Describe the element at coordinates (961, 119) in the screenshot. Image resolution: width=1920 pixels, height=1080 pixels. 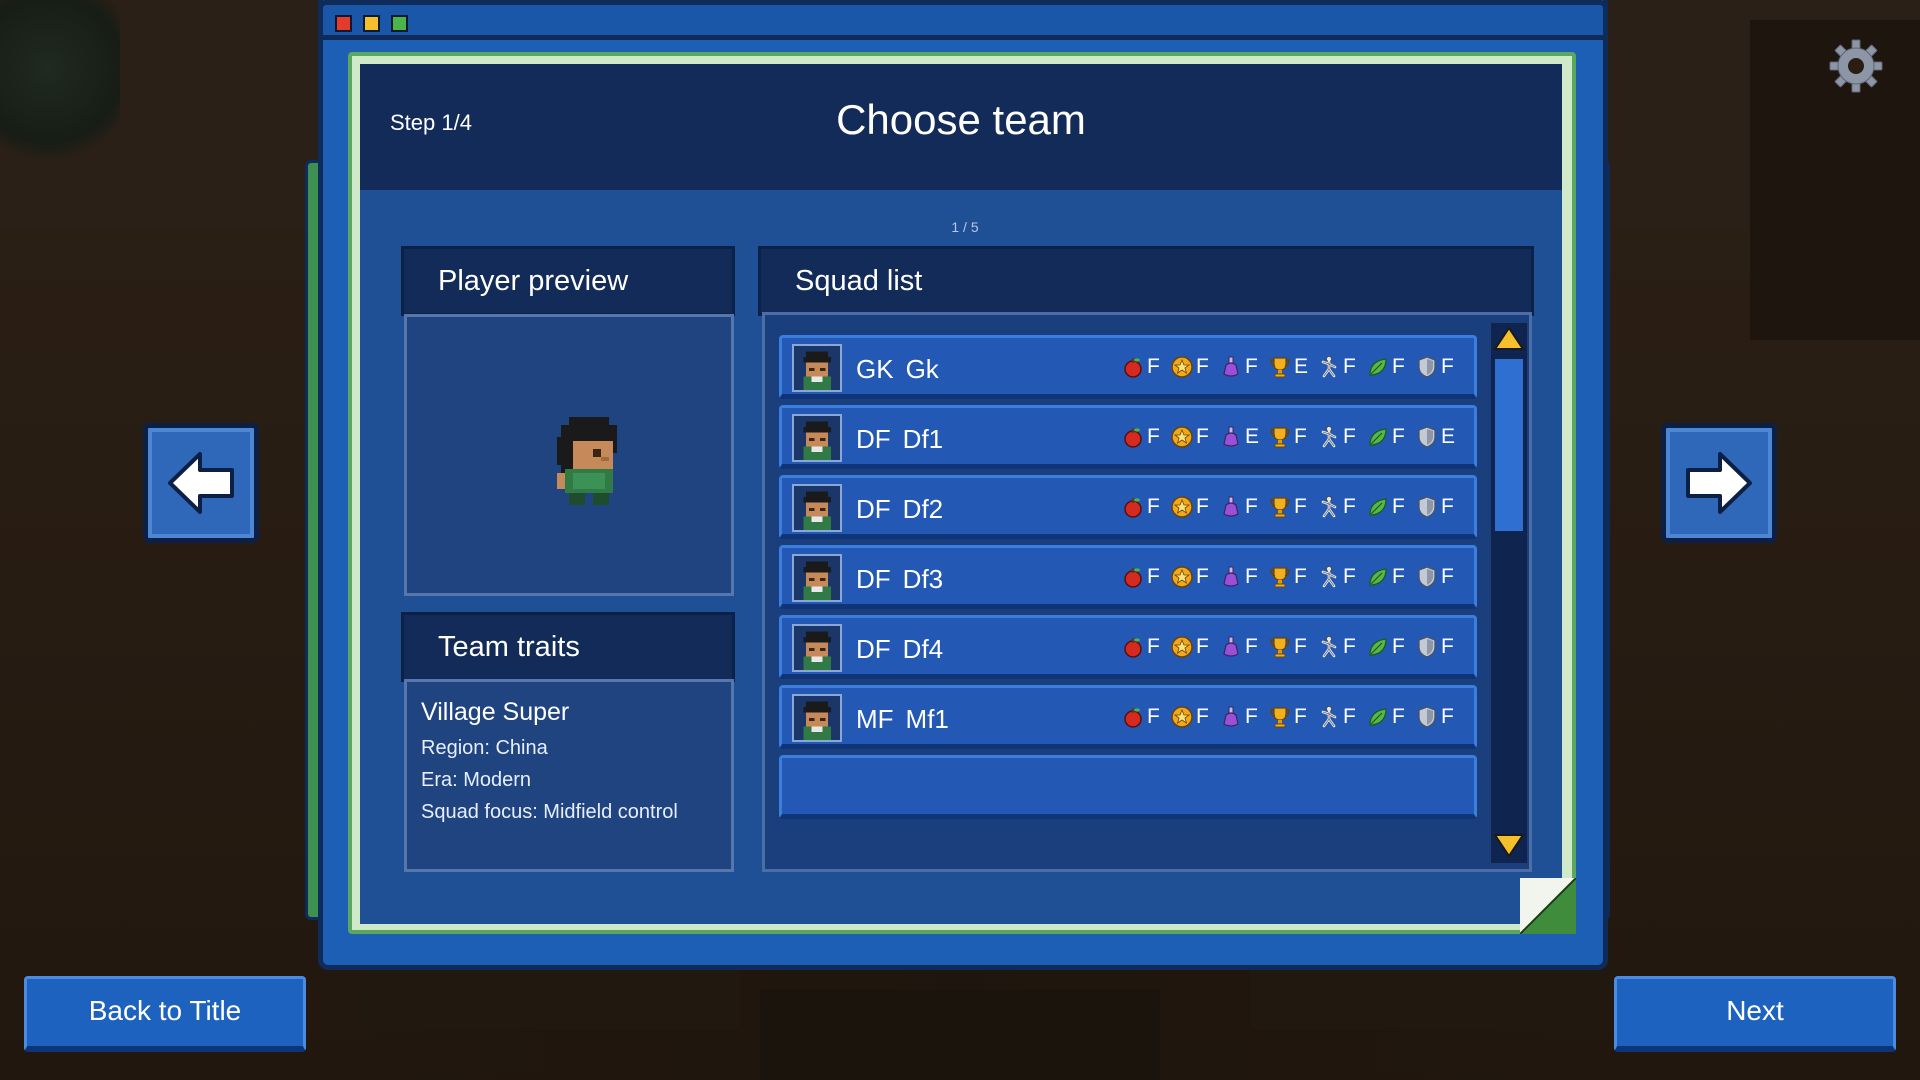
I see `page-title: Choose team` at that location.